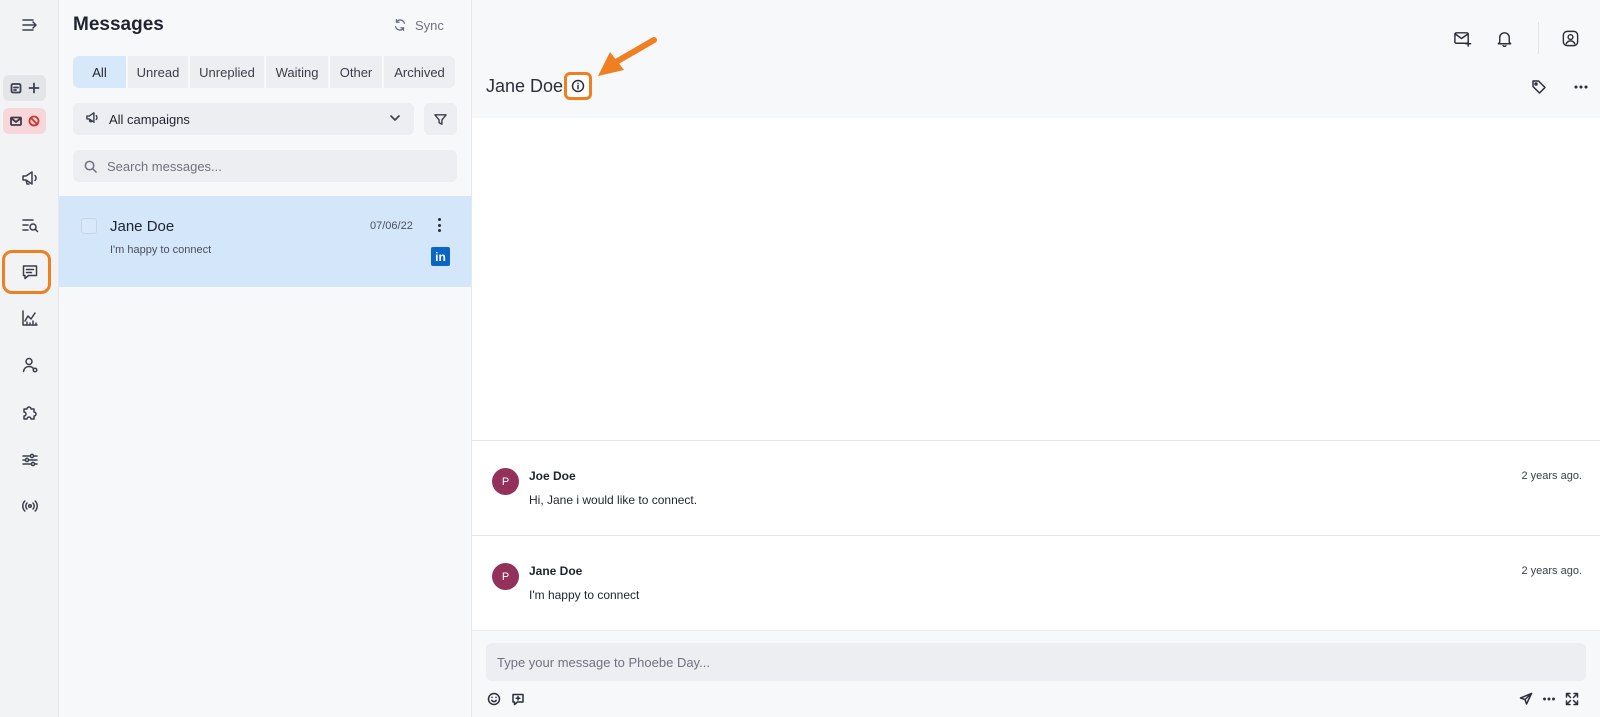 This screenshot has width=1600, height=717. I want to click on bell-icon, so click(1504, 38).